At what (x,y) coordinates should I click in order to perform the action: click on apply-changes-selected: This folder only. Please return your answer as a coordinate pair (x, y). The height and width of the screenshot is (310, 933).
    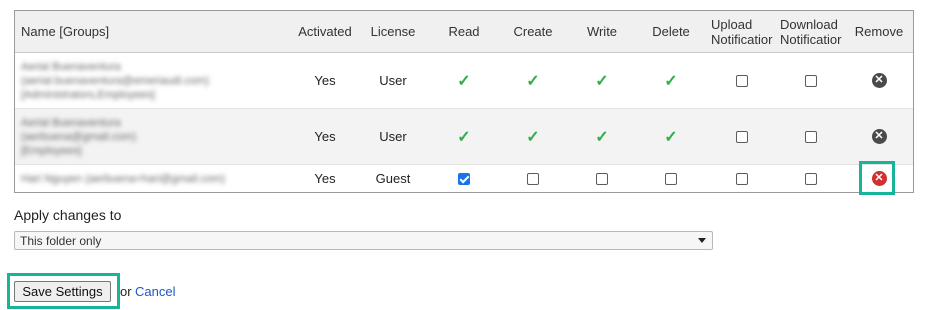
    Looking at the image, I should click on (61, 240).